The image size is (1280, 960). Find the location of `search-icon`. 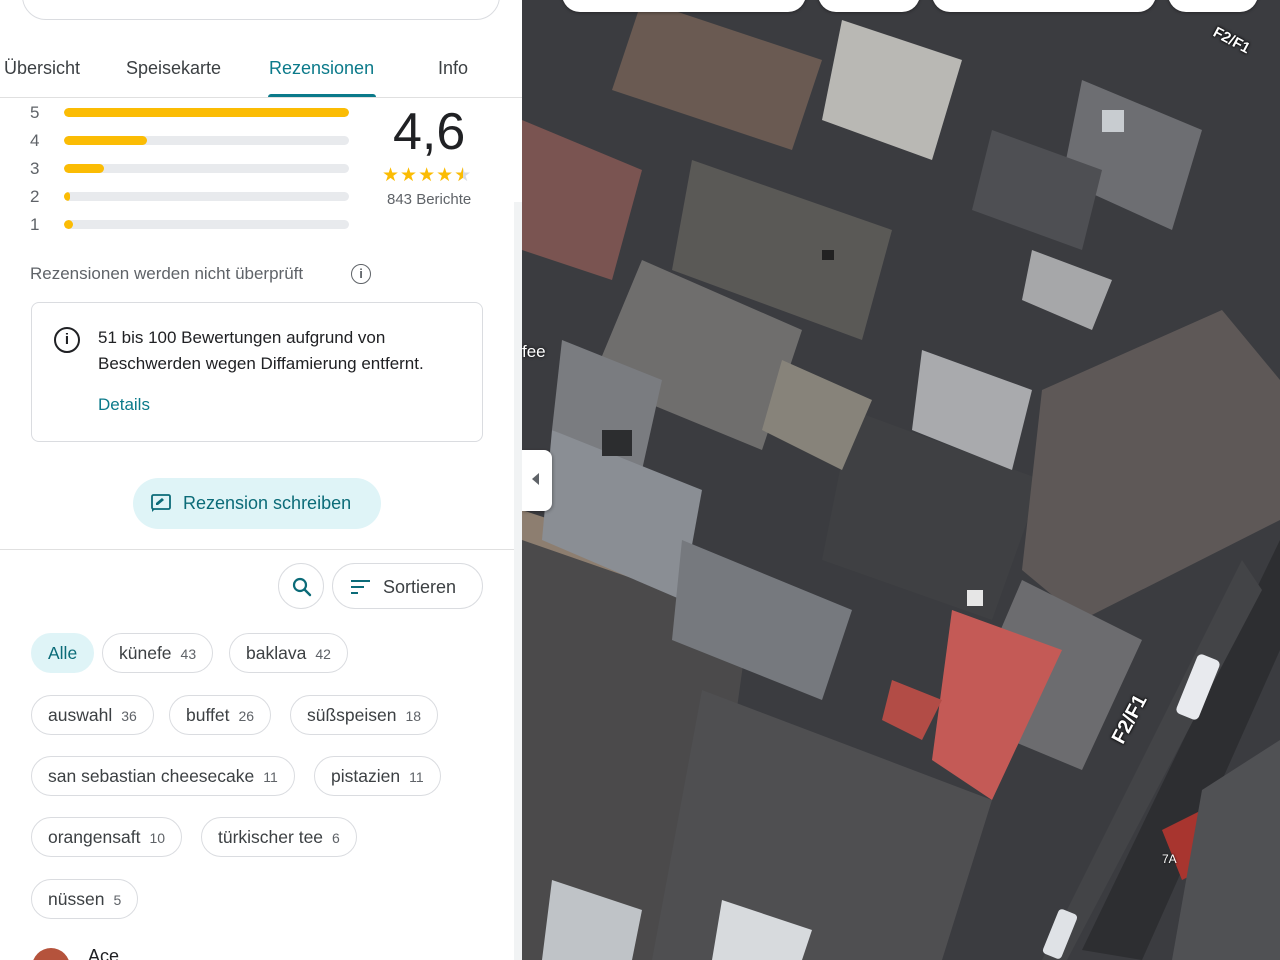

search-icon is located at coordinates (302, 587).